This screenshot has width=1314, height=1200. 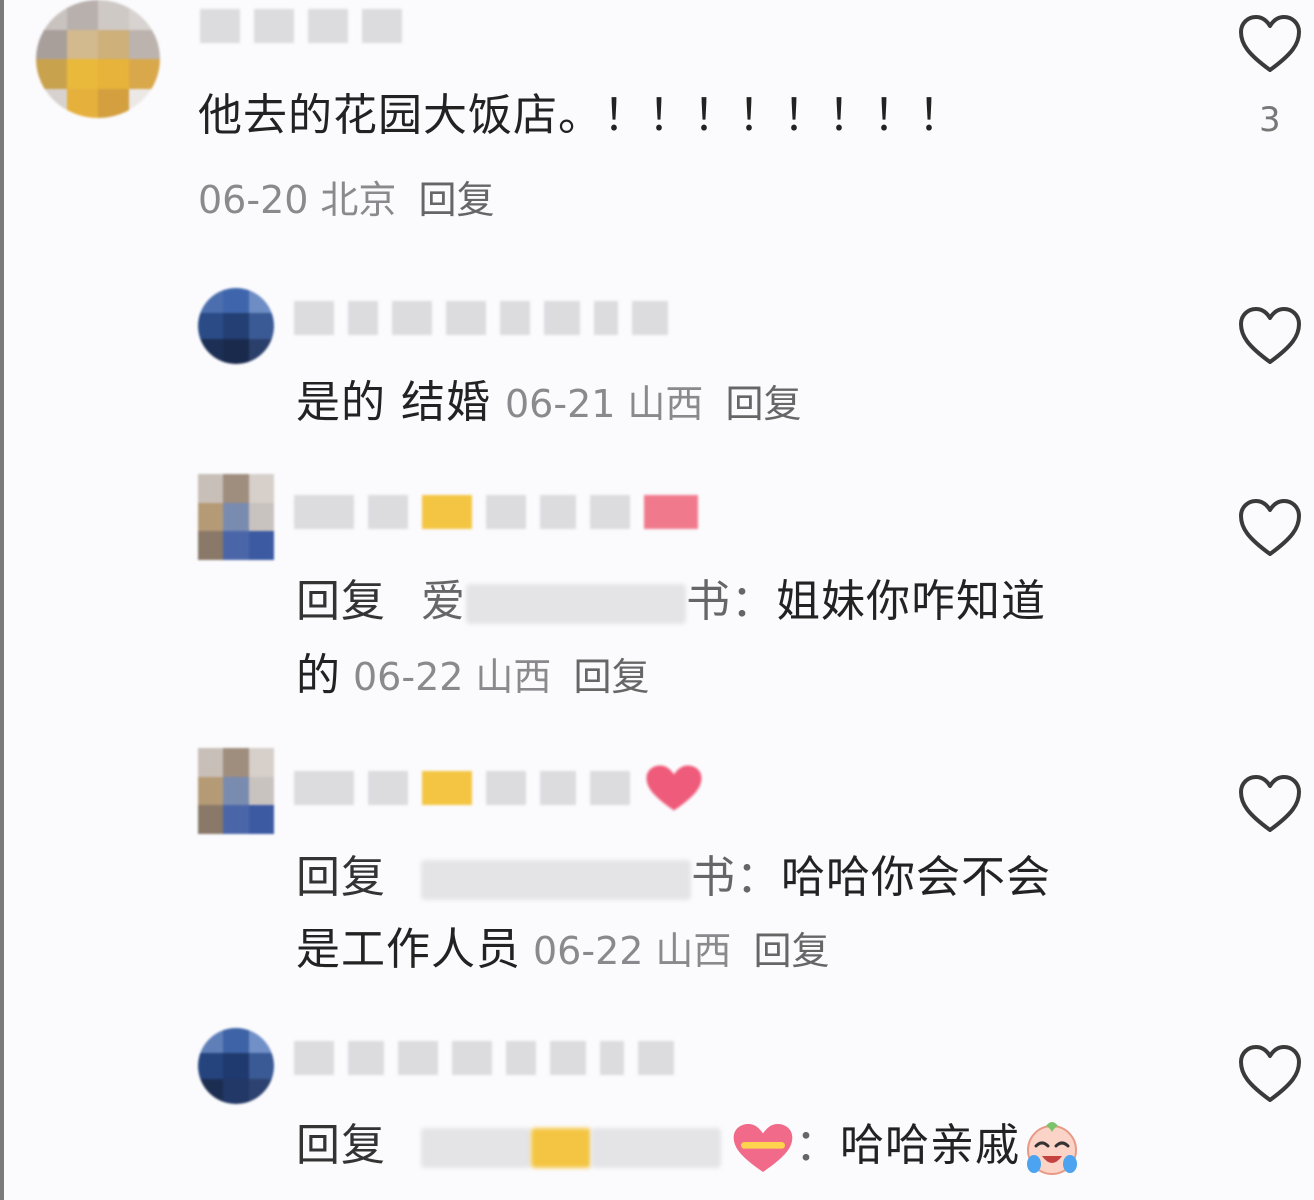 I want to click on comment-date: 06-20, so click(x=253, y=200).